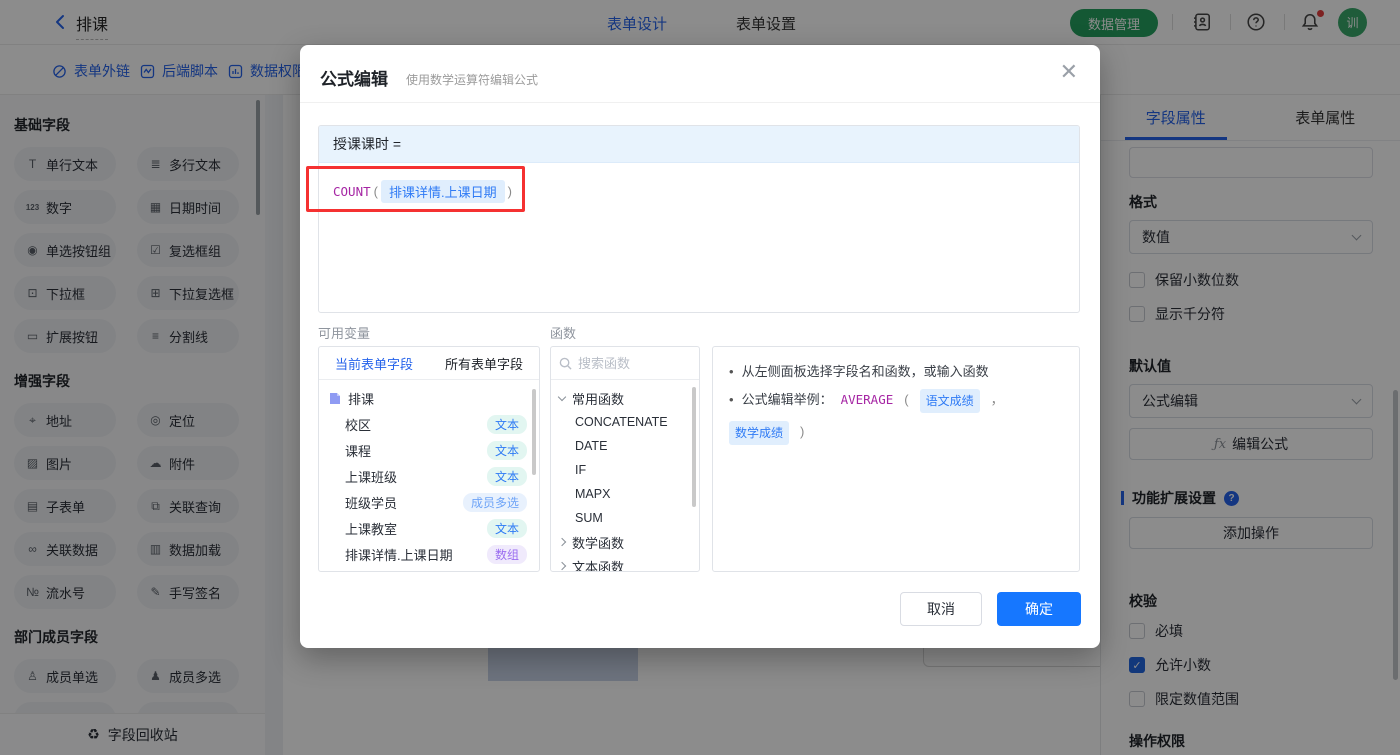 The width and height of the screenshot is (1400, 755). What do you see at coordinates (415, 189) in the screenshot?
I see `annotation-red-box` at bounding box center [415, 189].